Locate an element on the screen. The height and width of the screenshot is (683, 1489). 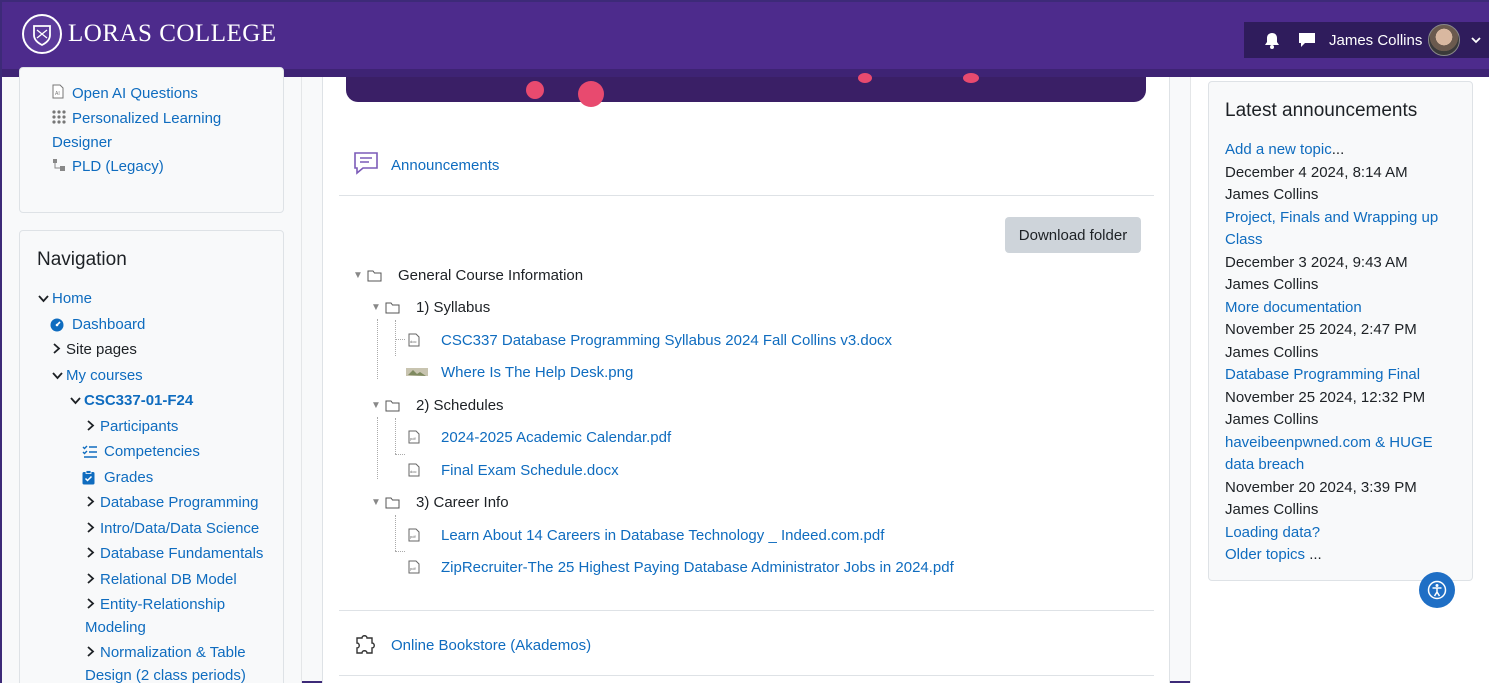
file-item: pdf 2024-2025 Academic Calendar.pdf is located at coordinates (539, 437).